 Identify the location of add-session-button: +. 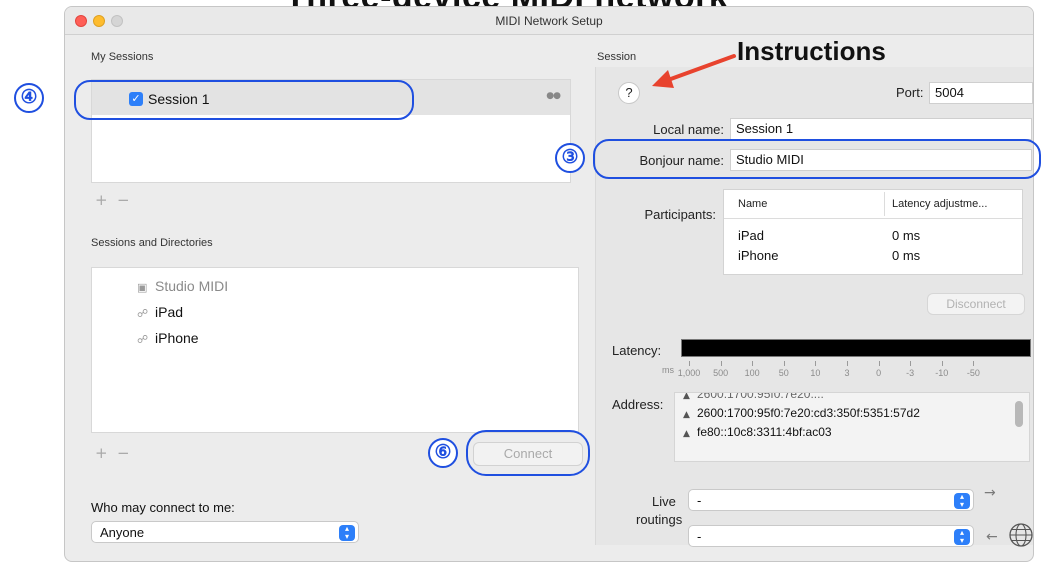
(101, 200).